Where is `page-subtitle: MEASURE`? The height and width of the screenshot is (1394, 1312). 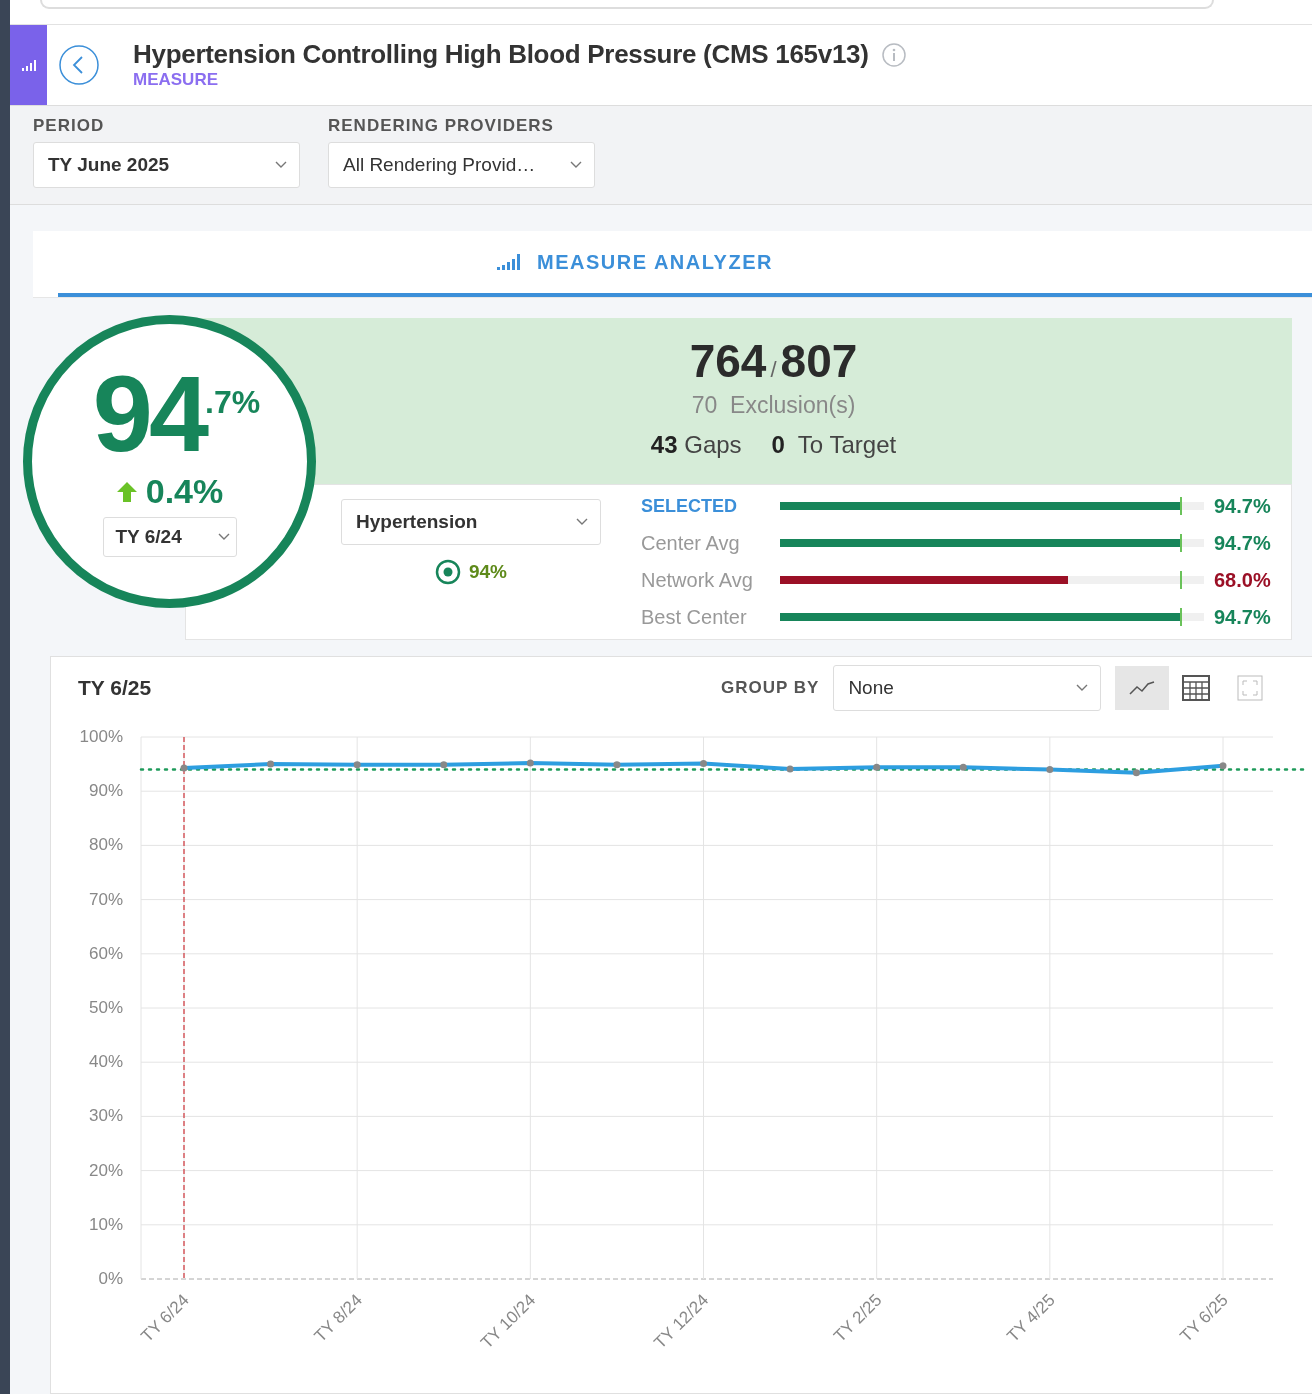 page-subtitle: MEASURE is located at coordinates (176, 80).